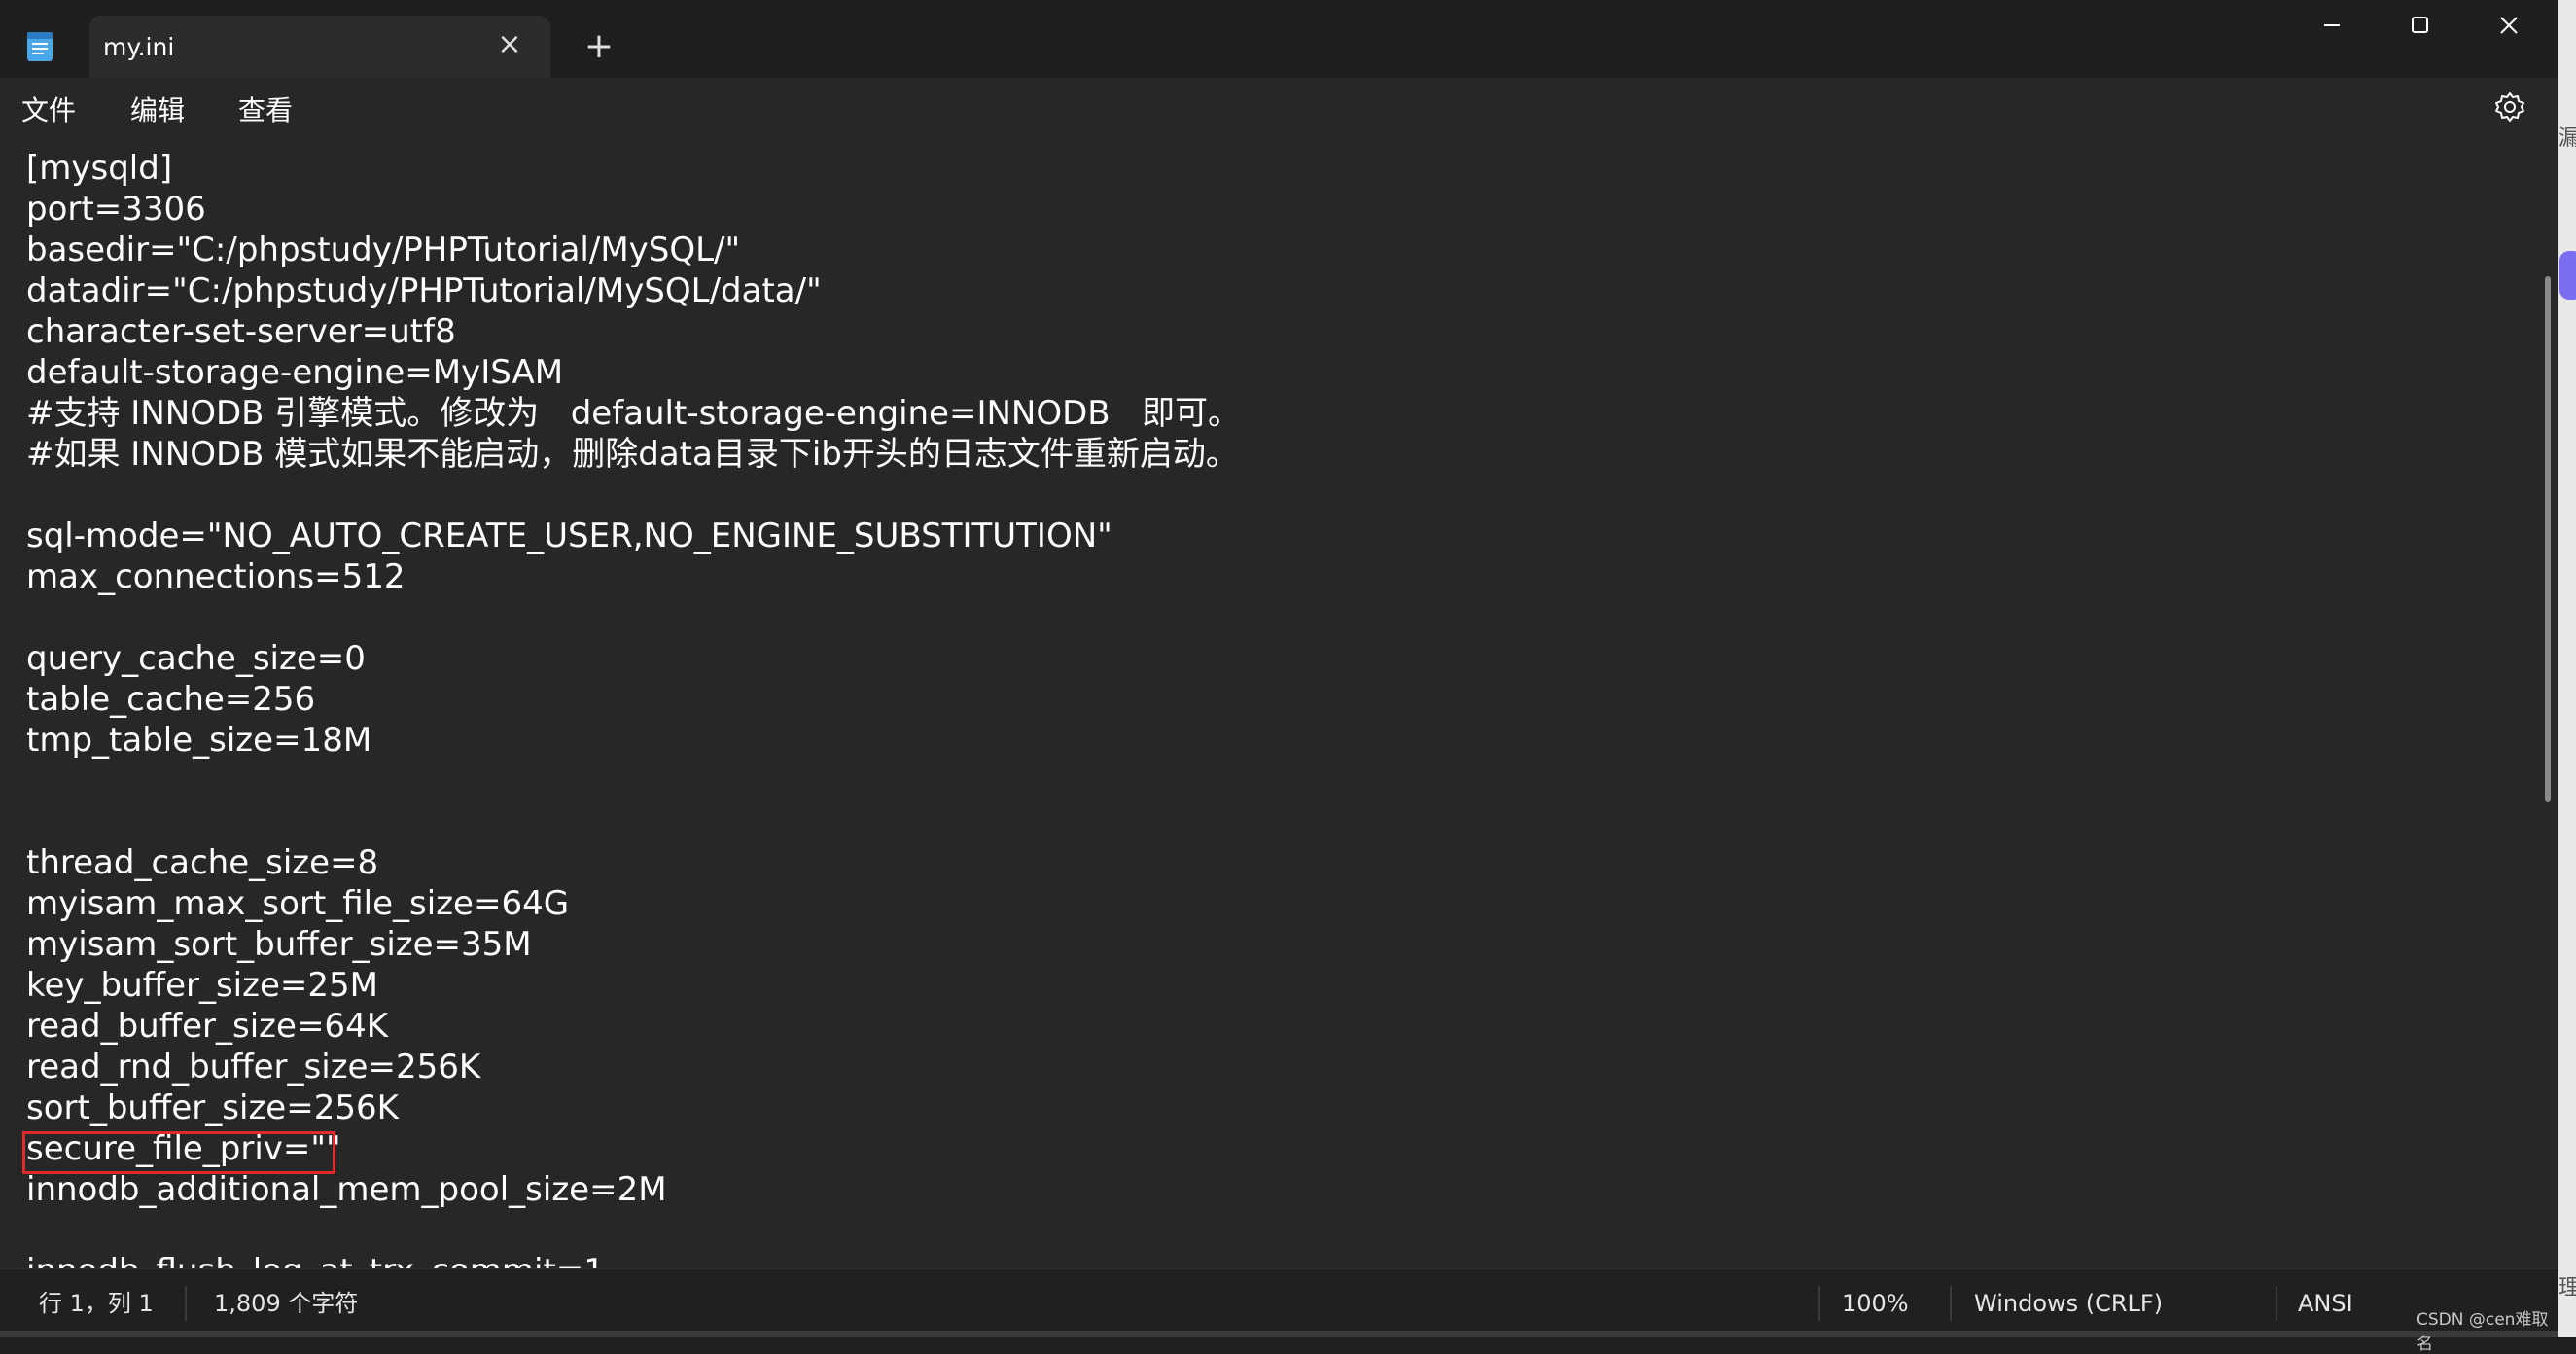 Image resolution: width=2576 pixels, height=1354 pixels. Describe the element at coordinates (295, 372) in the screenshot. I see `editor-line: default-storage-engine=MyISAM` at that location.